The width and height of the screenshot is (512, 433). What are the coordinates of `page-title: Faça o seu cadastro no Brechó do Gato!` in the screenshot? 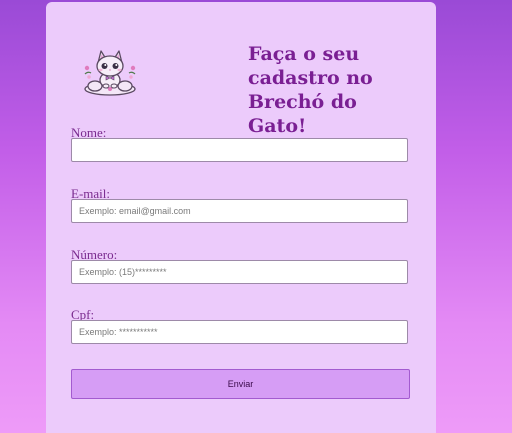 It's located at (310, 90).